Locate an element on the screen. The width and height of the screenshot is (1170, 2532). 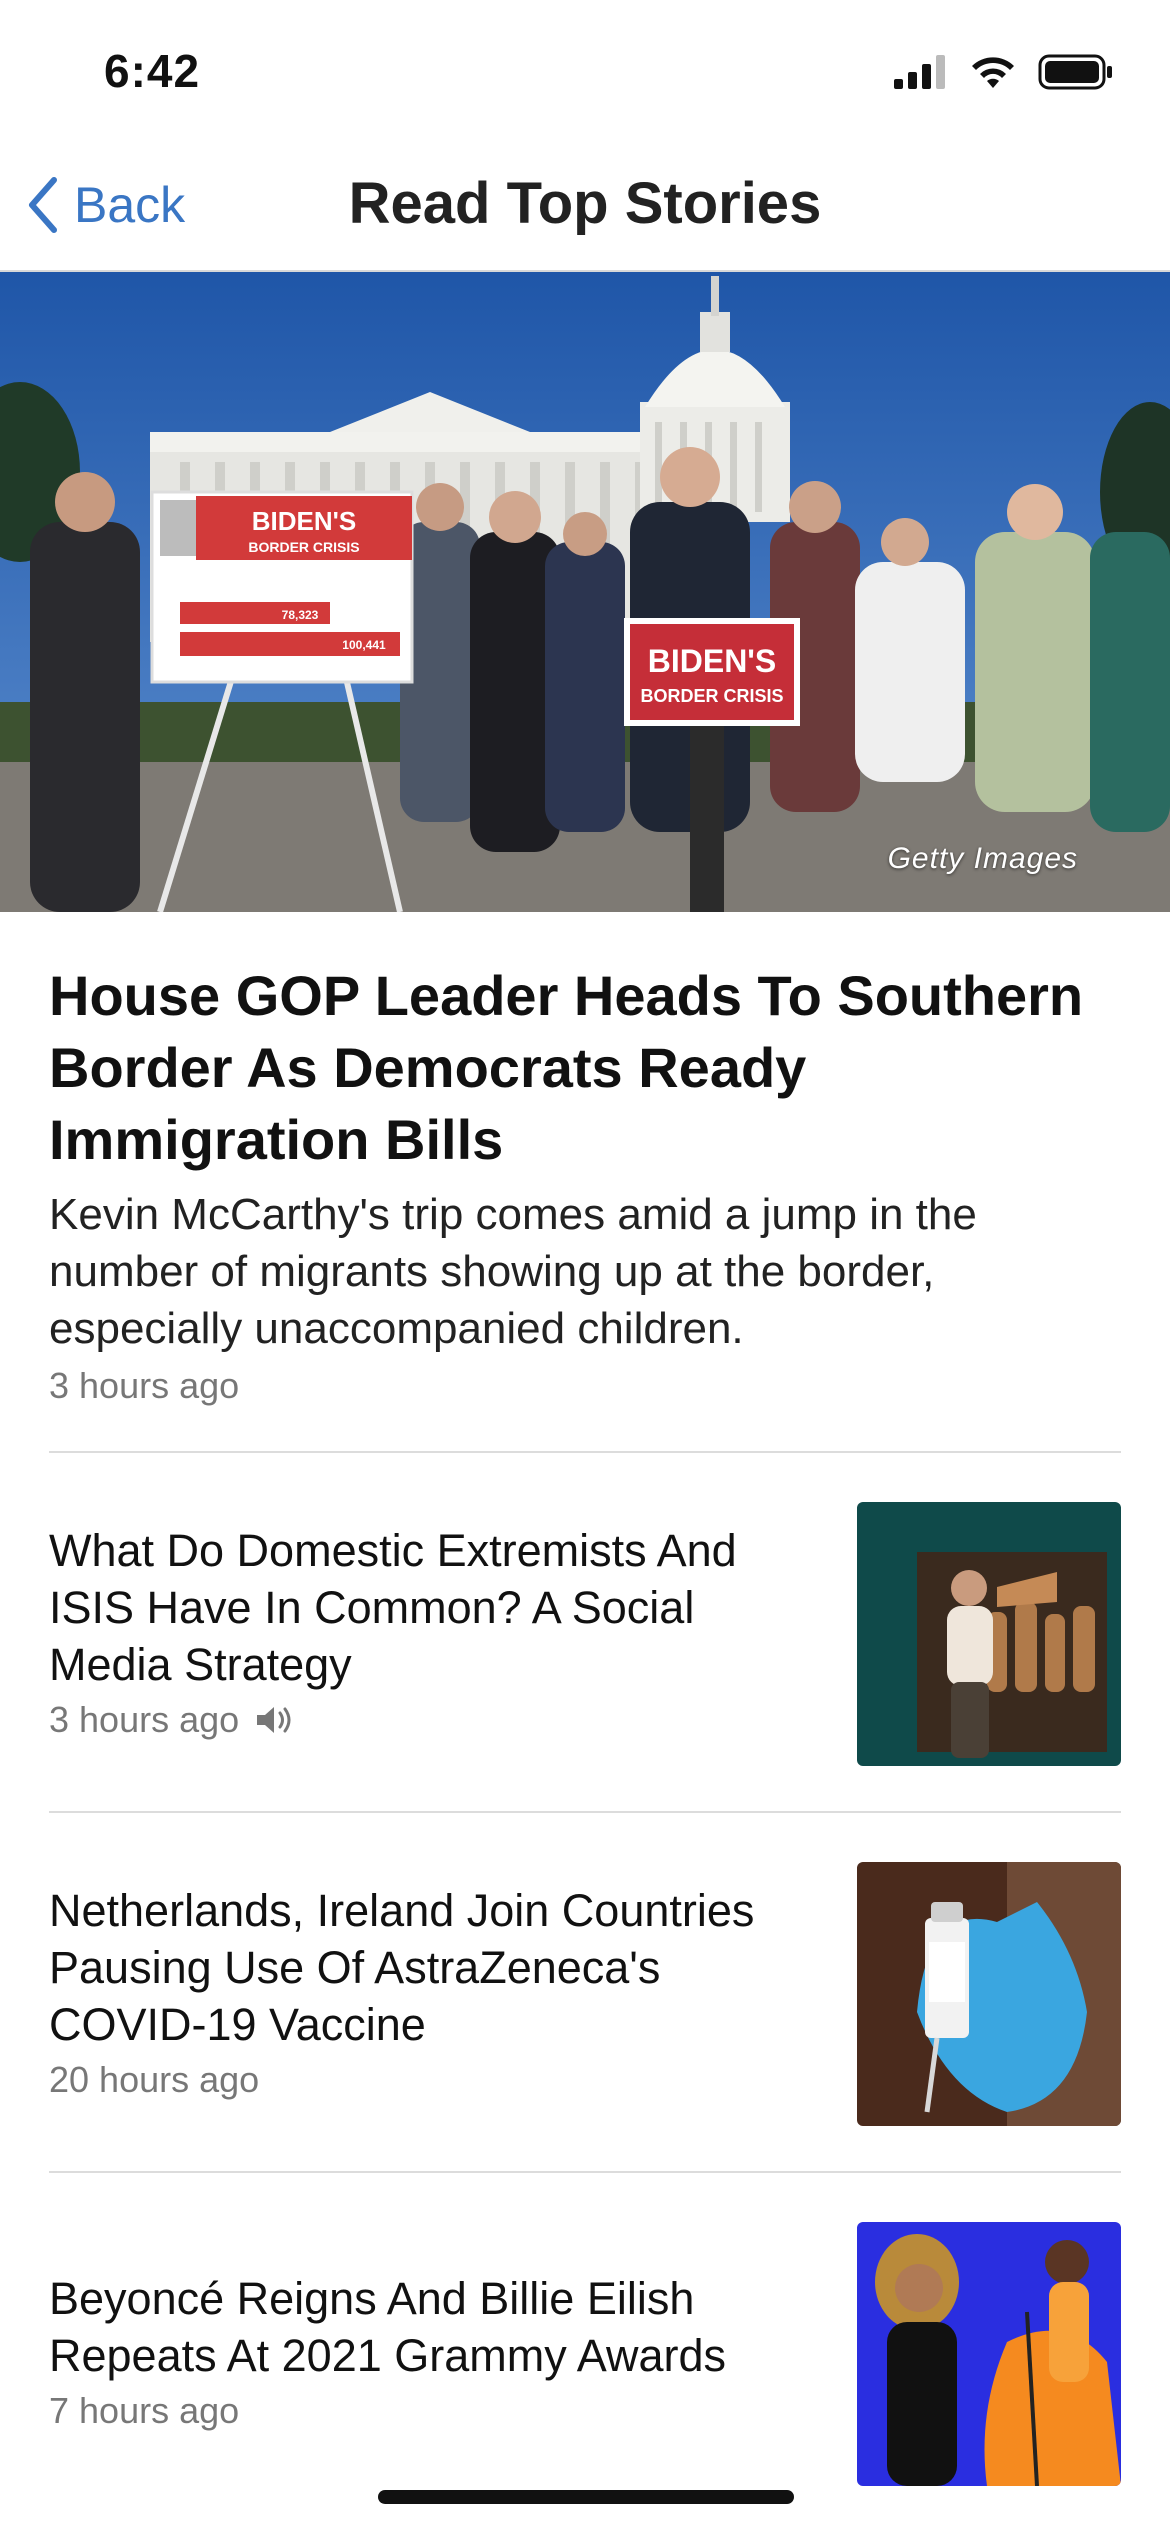
navigation-bar: Back Read Top Stories is located at coordinates (585, 206).